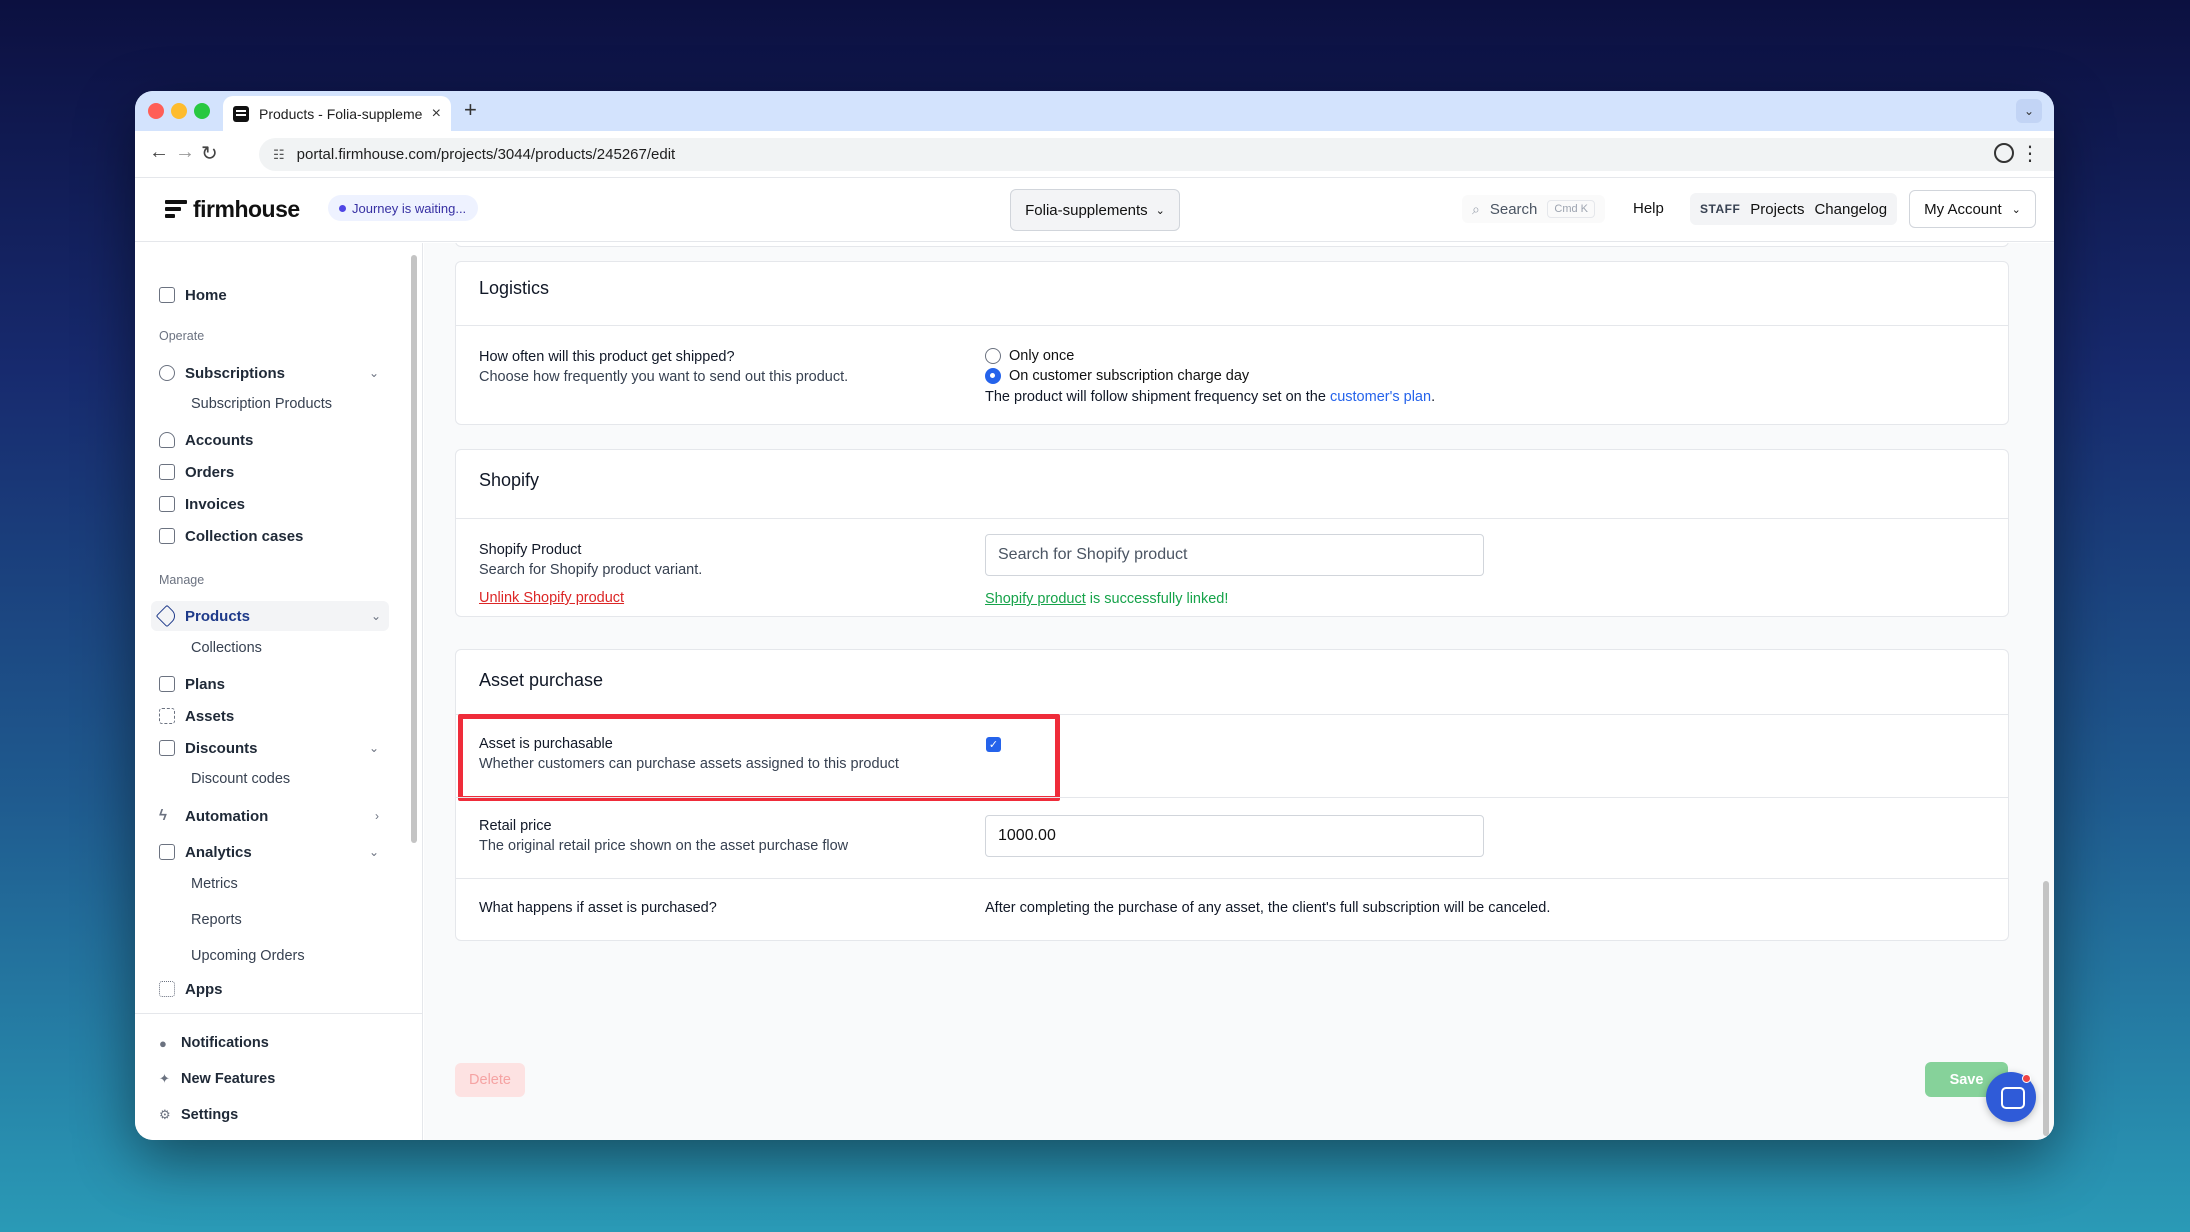 The width and height of the screenshot is (2190, 1232). I want to click on sidebar-item-reports: Reports, so click(216, 920).